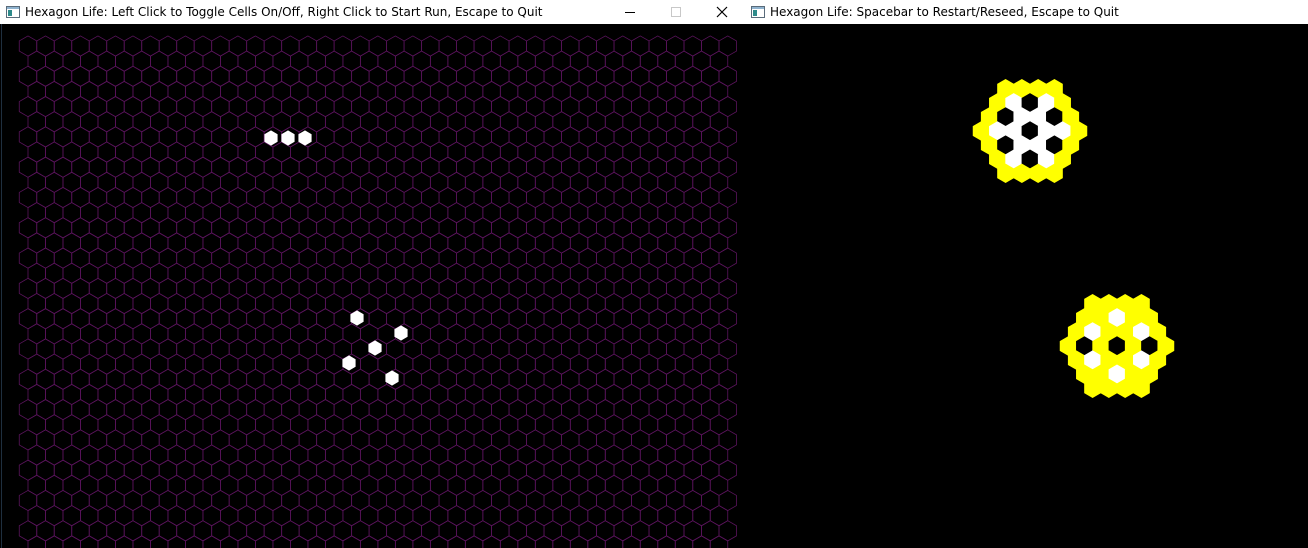 This screenshot has width=1308, height=548. What do you see at coordinates (630, 12) in the screenshot?
I see `minimize-button` at bounding box center [630, 12].